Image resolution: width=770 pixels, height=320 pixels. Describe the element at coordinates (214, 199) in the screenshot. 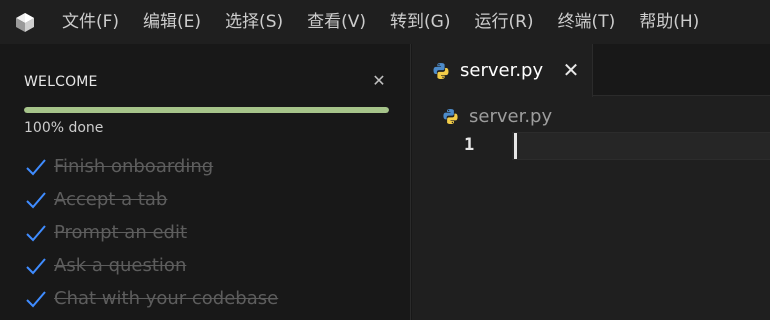

I see `task-item: Accept a tab` at that location.